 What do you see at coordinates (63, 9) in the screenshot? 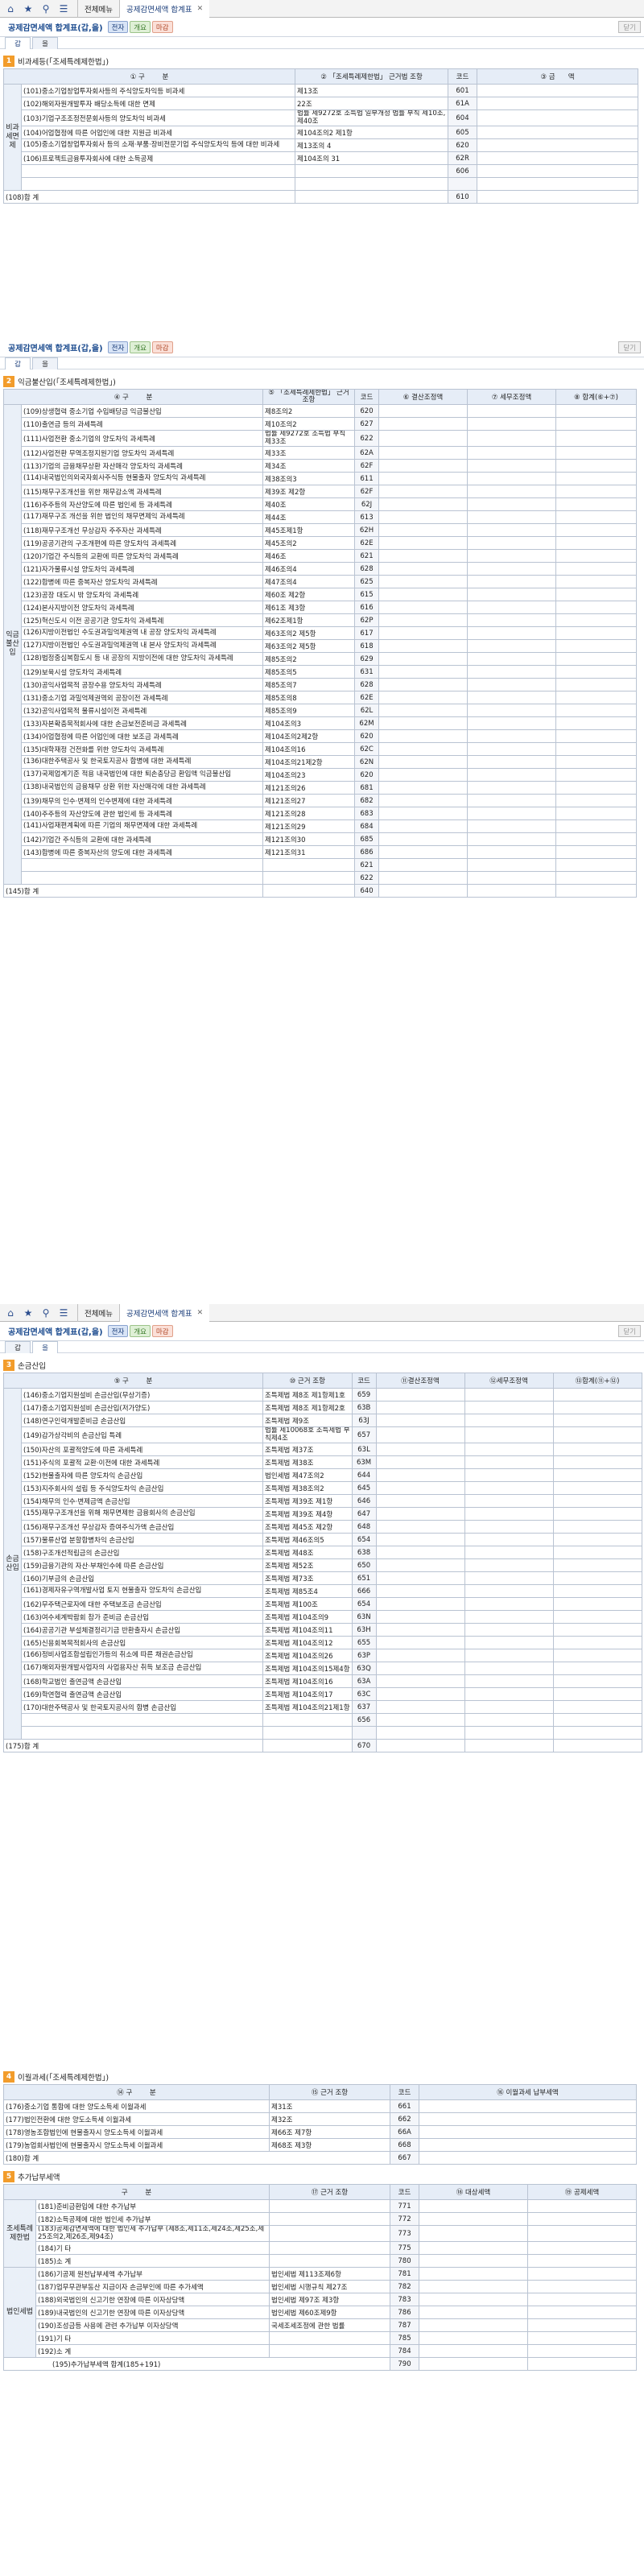
I see `menu-icon: ☰` at bounding box center [63, 9].